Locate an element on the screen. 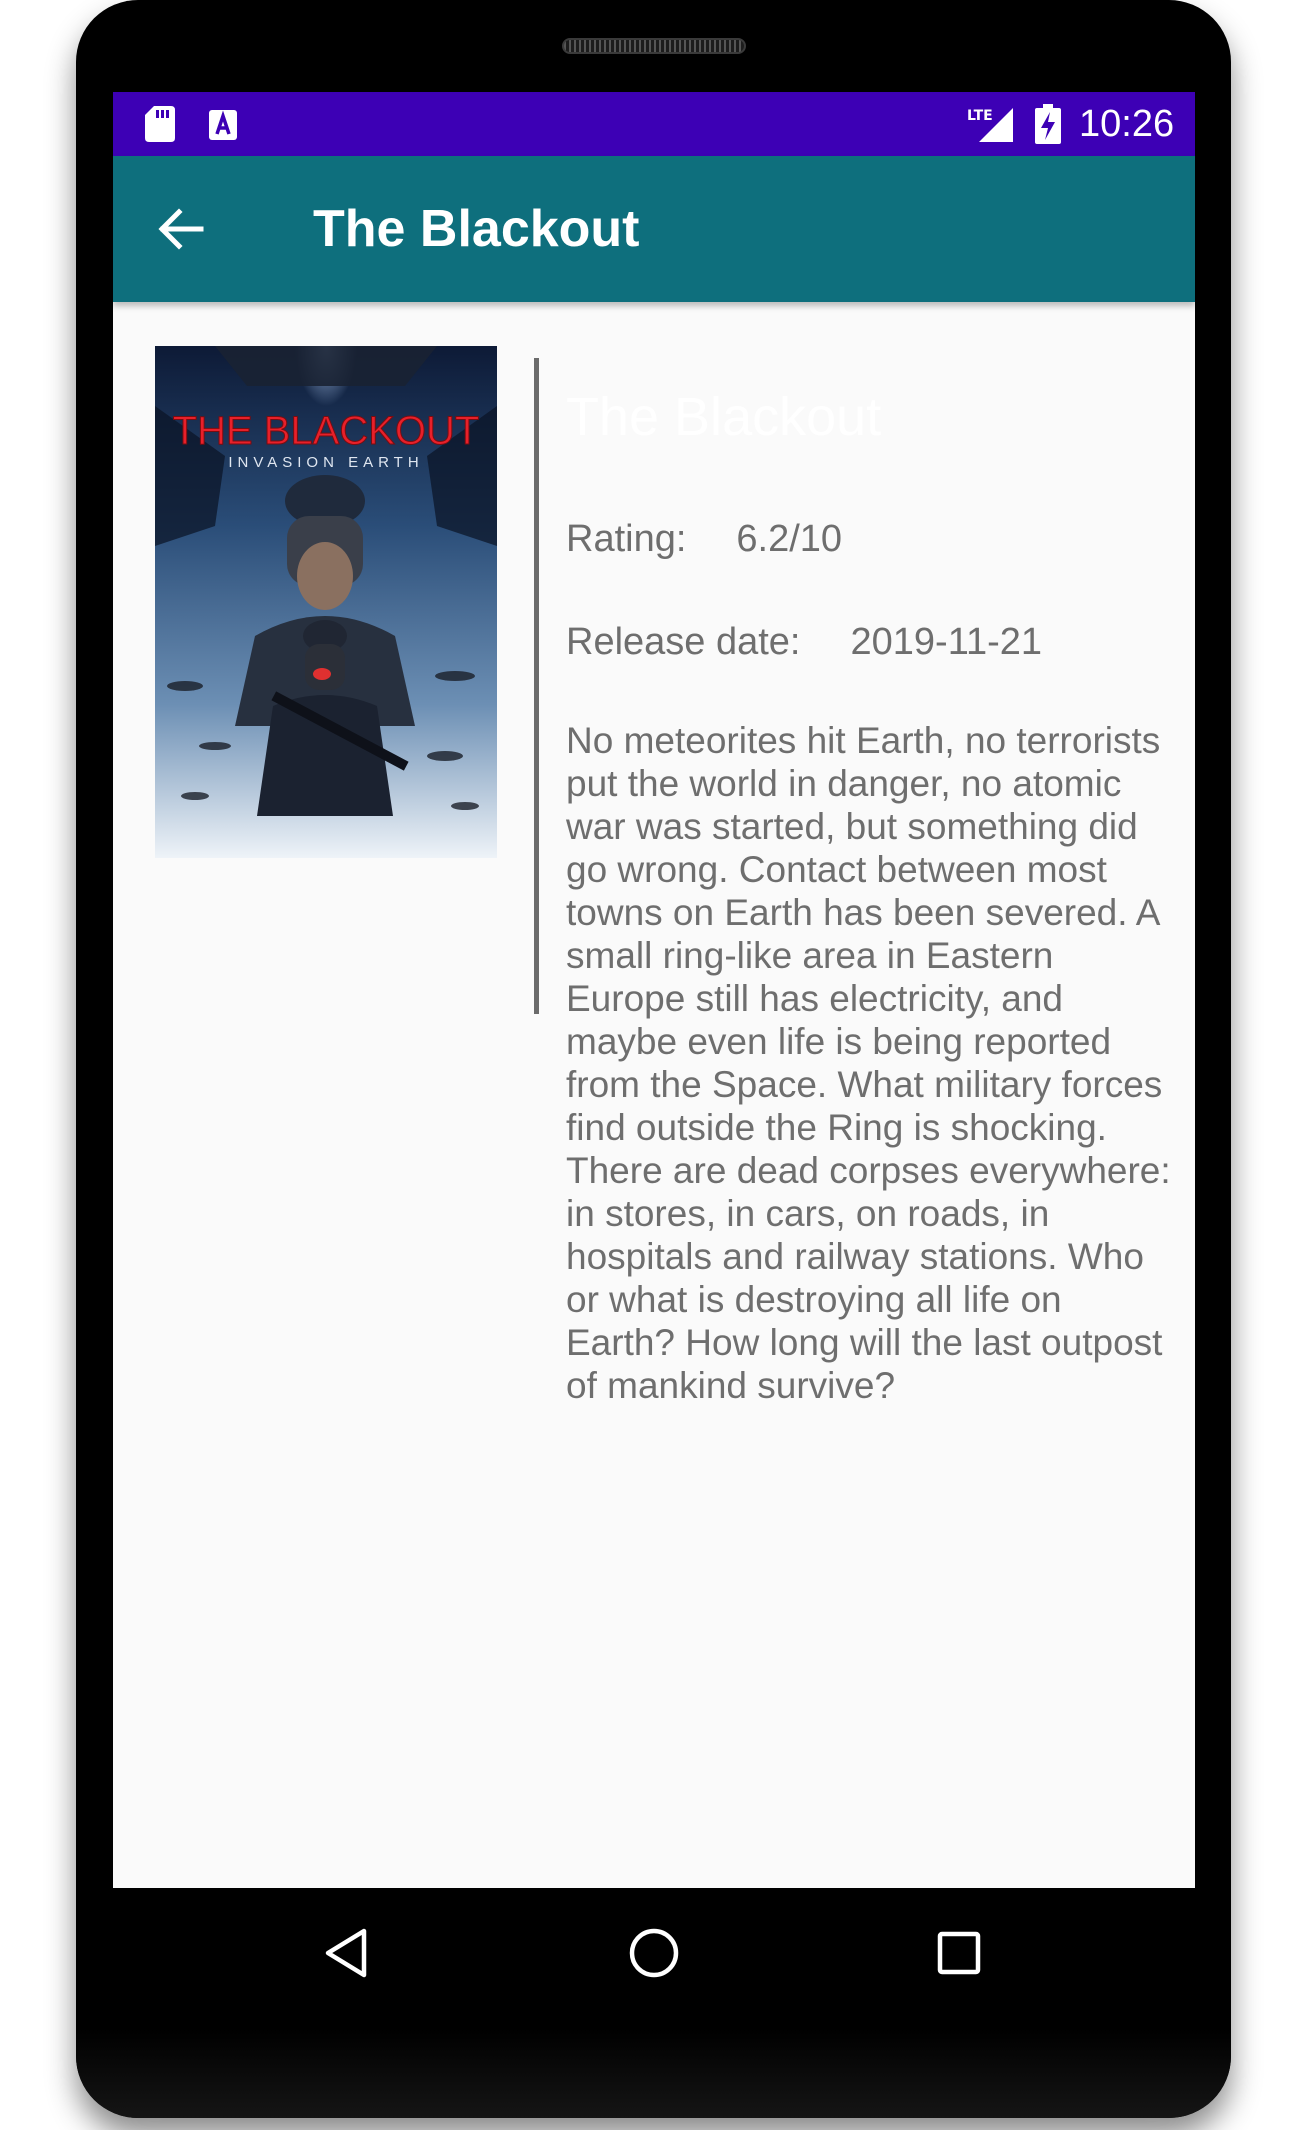 The image size is (1305, 2130). movie-title: The Blackout is located at coordinates (724, 417).